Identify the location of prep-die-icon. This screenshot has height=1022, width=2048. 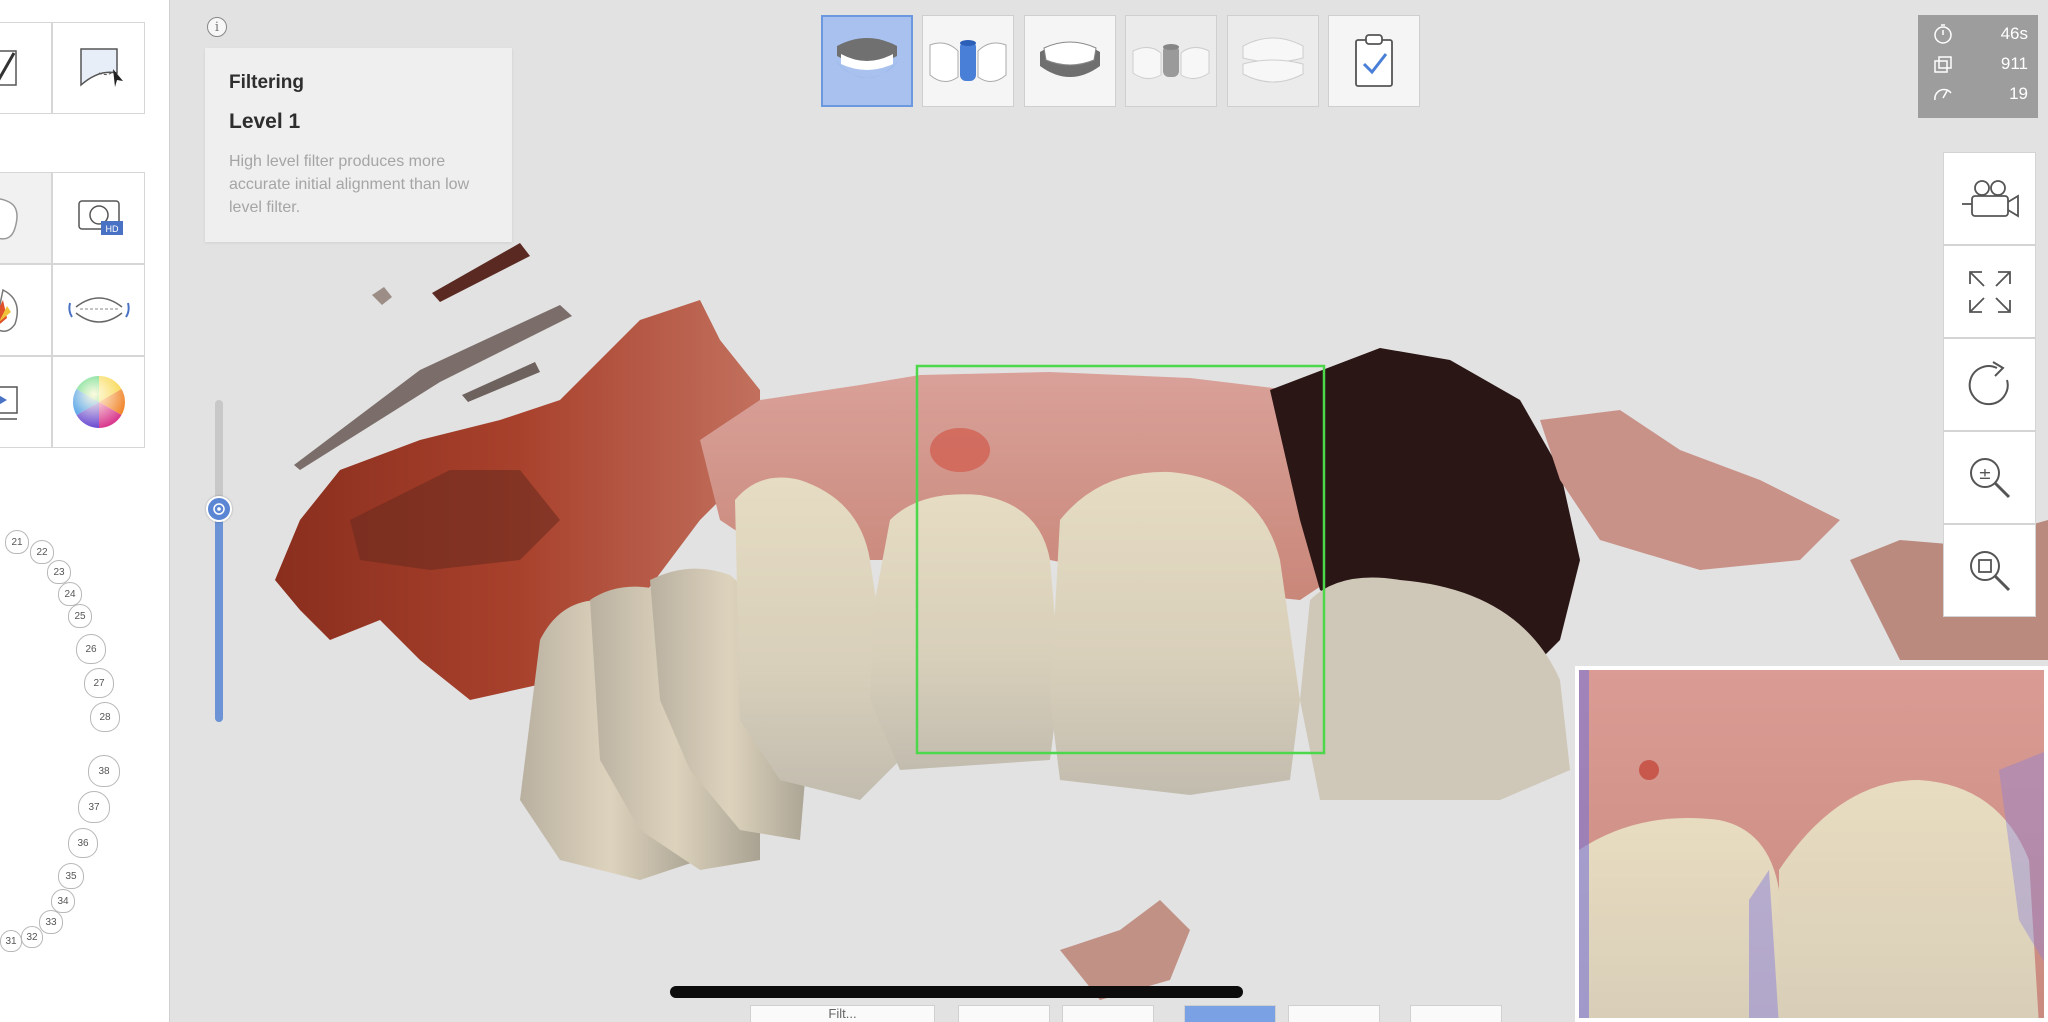
(968, 61).